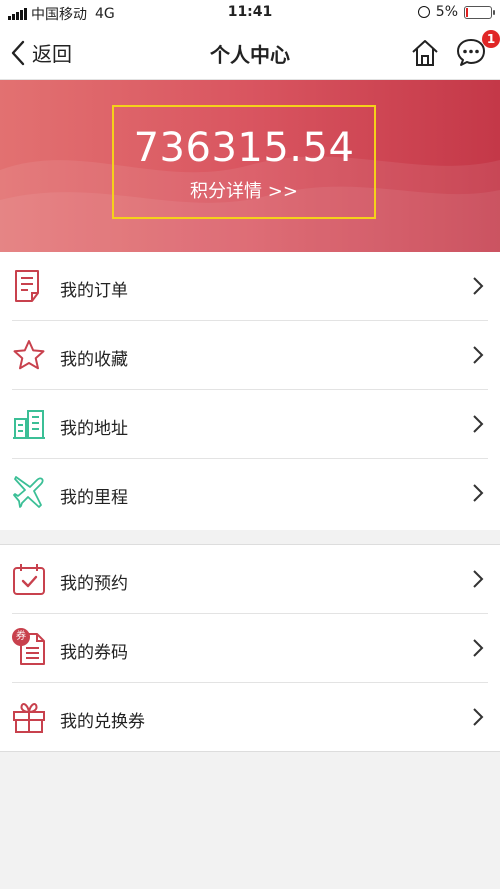 The height and width of the screenshot is (889, 500). Describe the element at coordinates (479, 12) in the screenshot. I see `battery-icon` at that location.